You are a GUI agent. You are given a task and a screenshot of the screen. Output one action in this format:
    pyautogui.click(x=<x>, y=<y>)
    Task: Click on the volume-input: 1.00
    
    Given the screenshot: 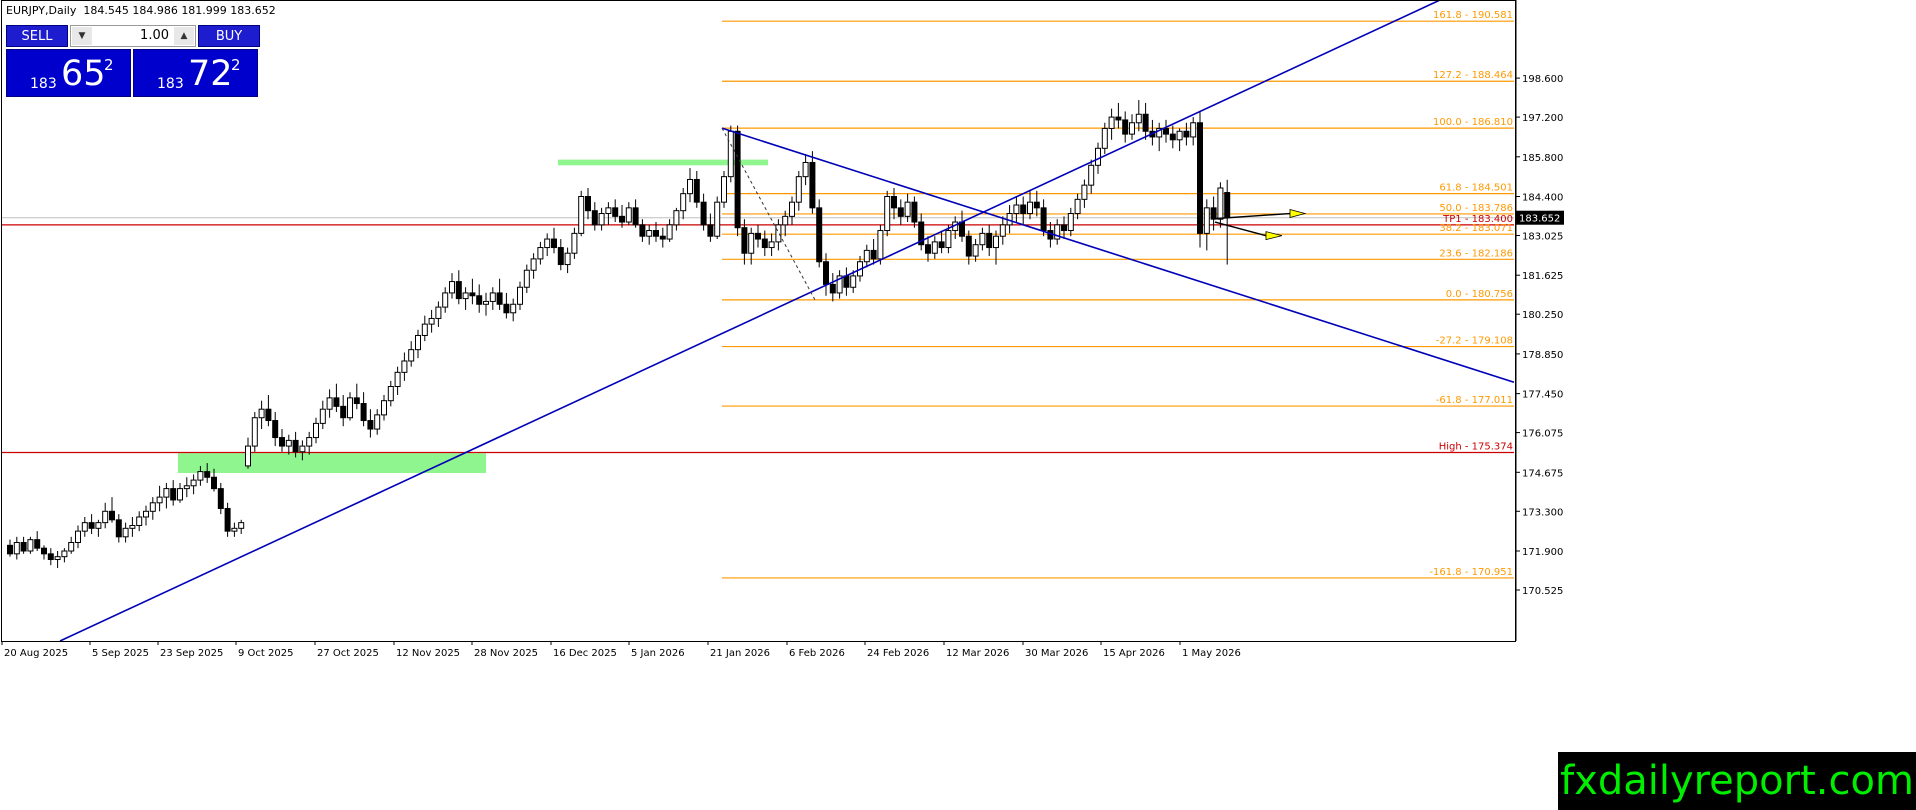 What is the action you would take?
    pyautogui.click(x=133, y=36)
    